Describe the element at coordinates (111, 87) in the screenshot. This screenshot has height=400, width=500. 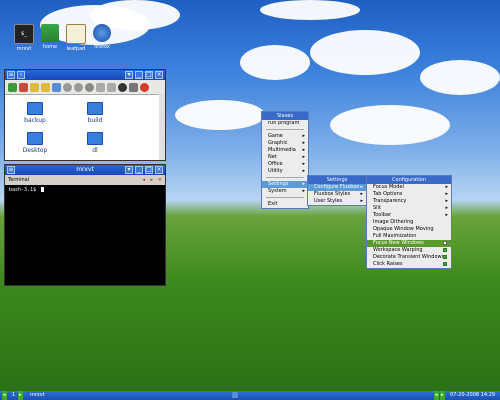
I see `icon-view-icon` at that location.